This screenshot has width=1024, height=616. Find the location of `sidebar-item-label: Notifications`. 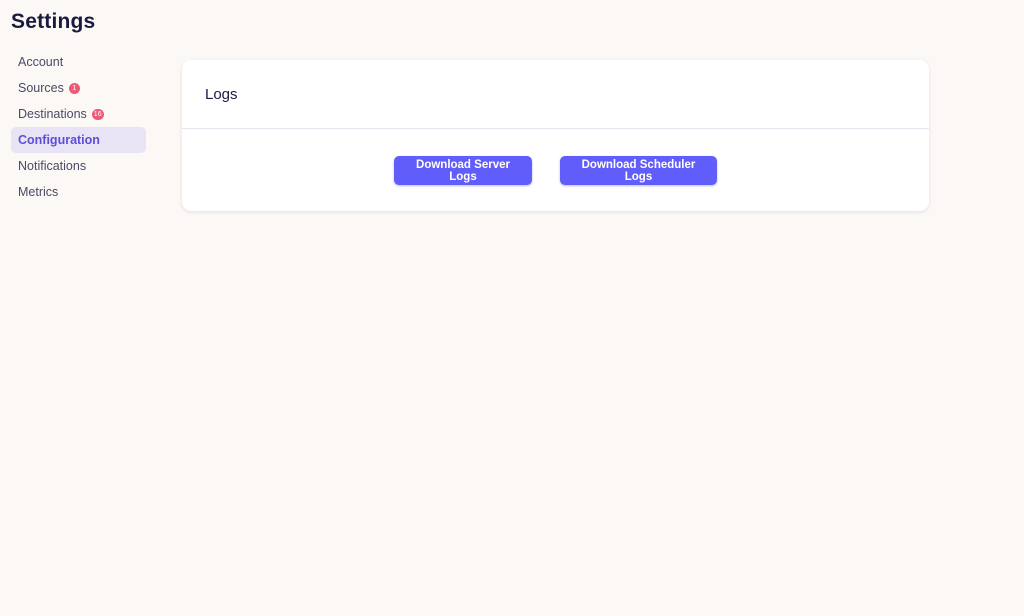

sidebar-item-label: Notifications is located at coordinates (52, 166).